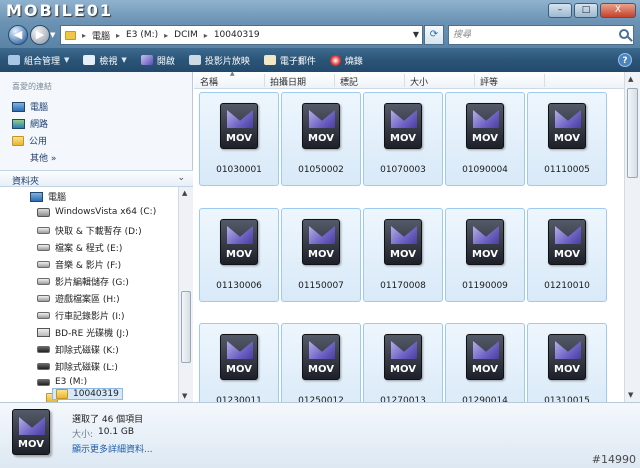  What do you see at coordinates (43, 332) in the screenshot?
I see `optical-drive-icon` at bounding box center [43, 332].